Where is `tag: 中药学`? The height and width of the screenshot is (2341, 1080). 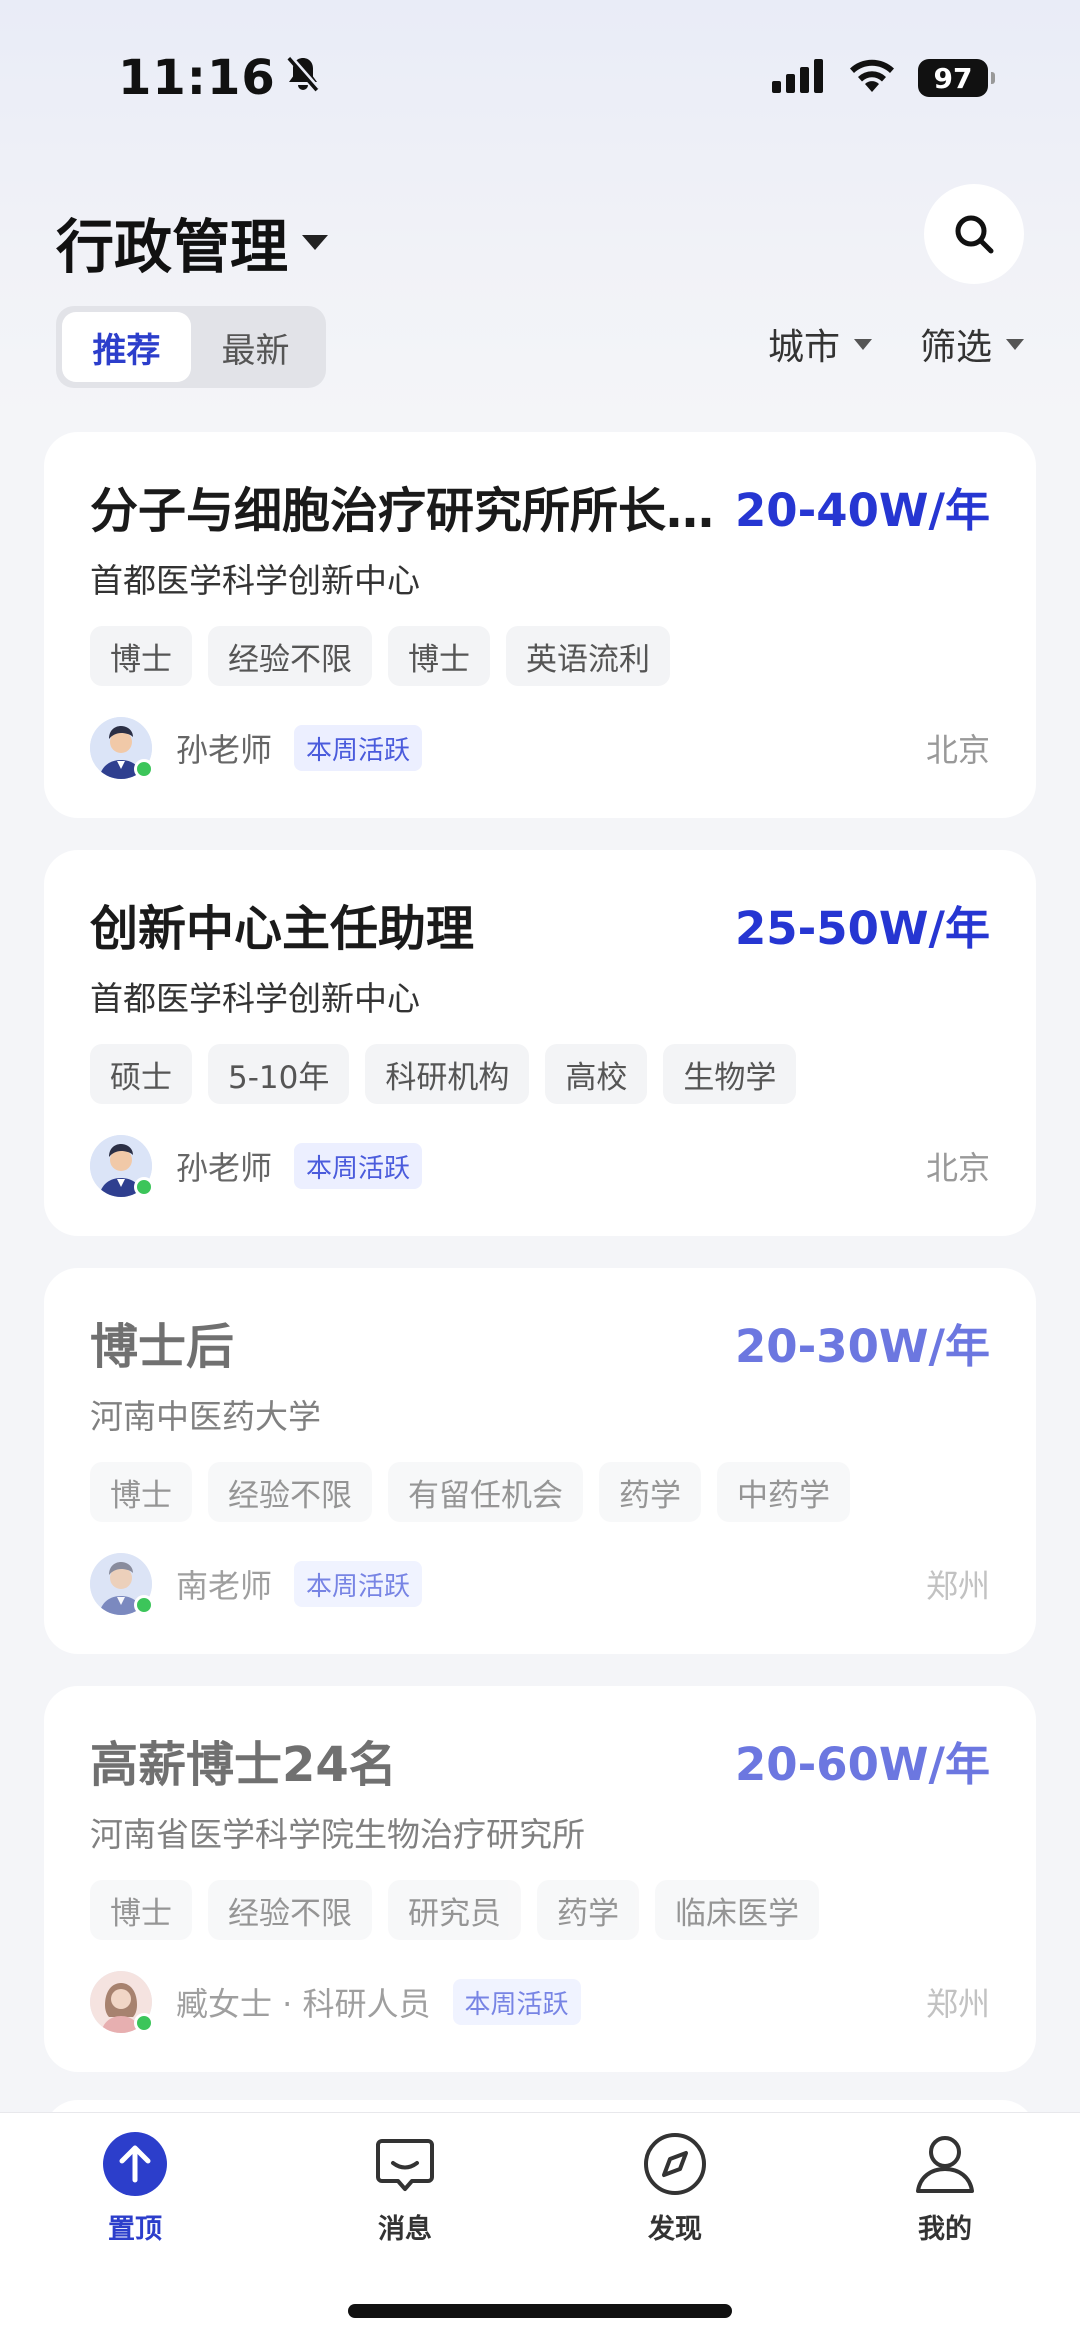
tag: 中药学 is located at coordinates (783, 1492).